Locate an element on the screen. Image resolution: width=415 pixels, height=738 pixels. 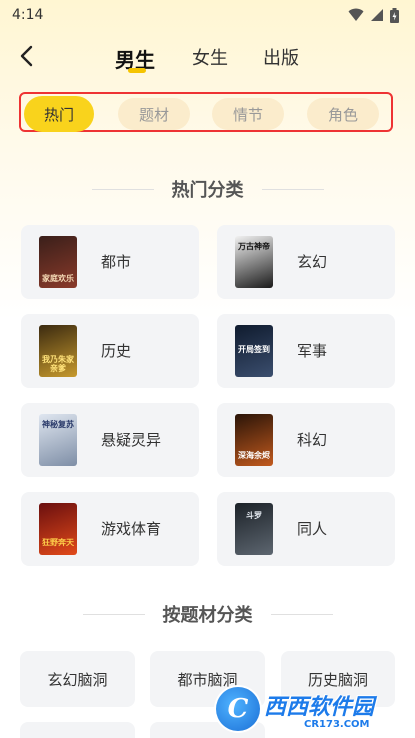
category-label: 玄幻 is located at coordinates (312, 262).